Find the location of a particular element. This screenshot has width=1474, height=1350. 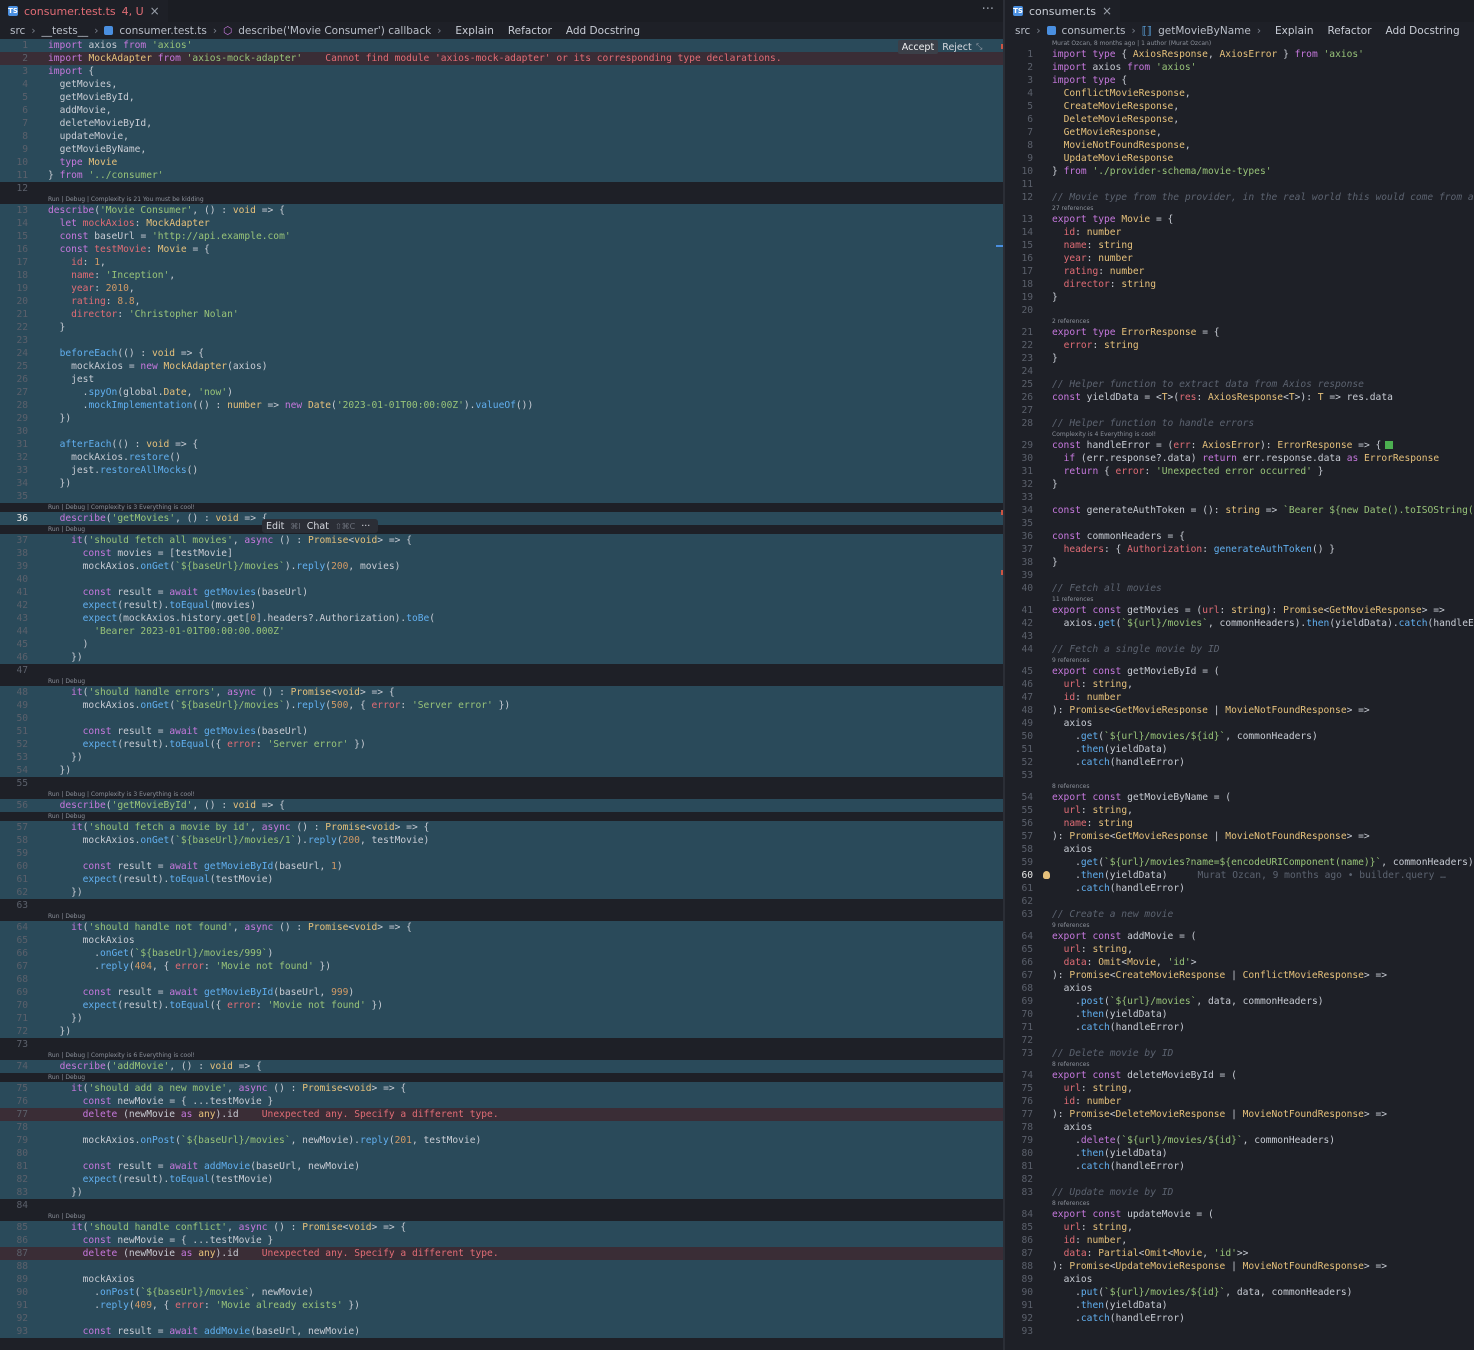

code-line: 30 is located at coordinates (502, 431).